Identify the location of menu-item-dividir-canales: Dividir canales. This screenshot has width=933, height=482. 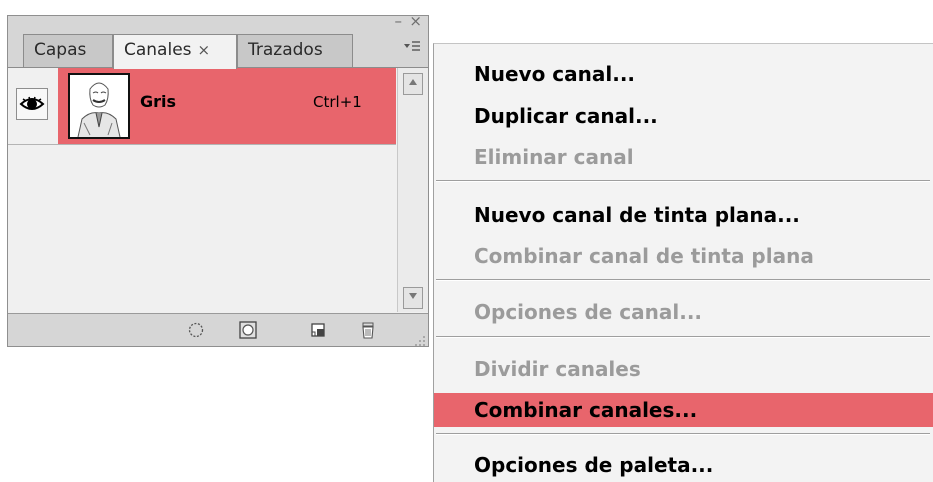
(557, 369).